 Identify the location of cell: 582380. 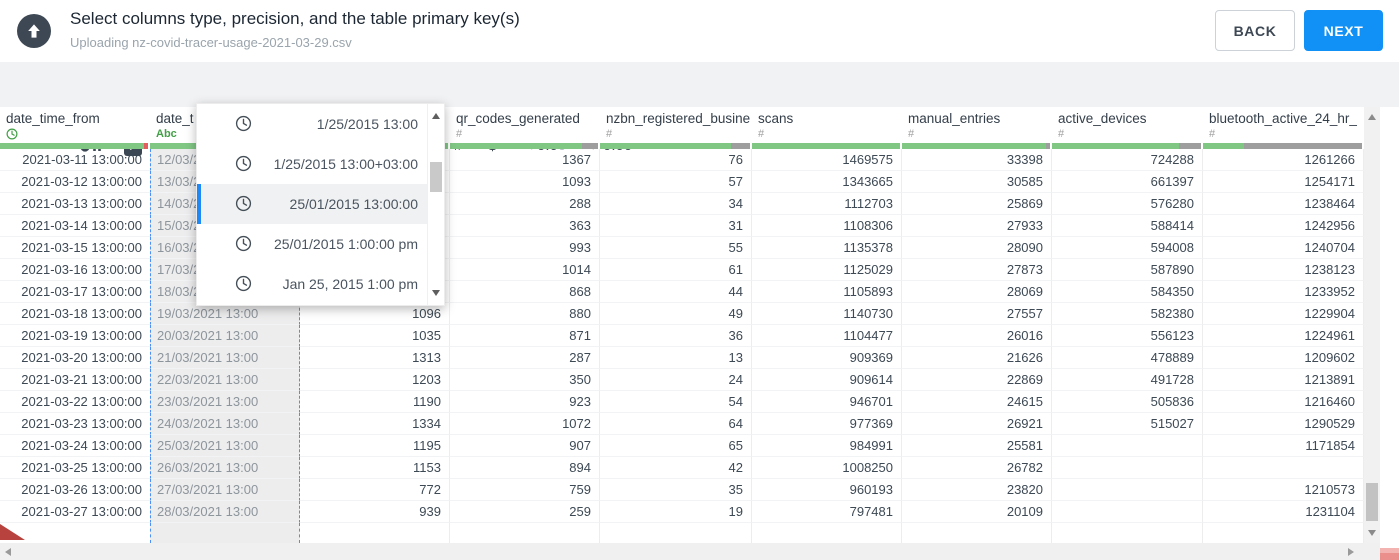
(1127, 314).